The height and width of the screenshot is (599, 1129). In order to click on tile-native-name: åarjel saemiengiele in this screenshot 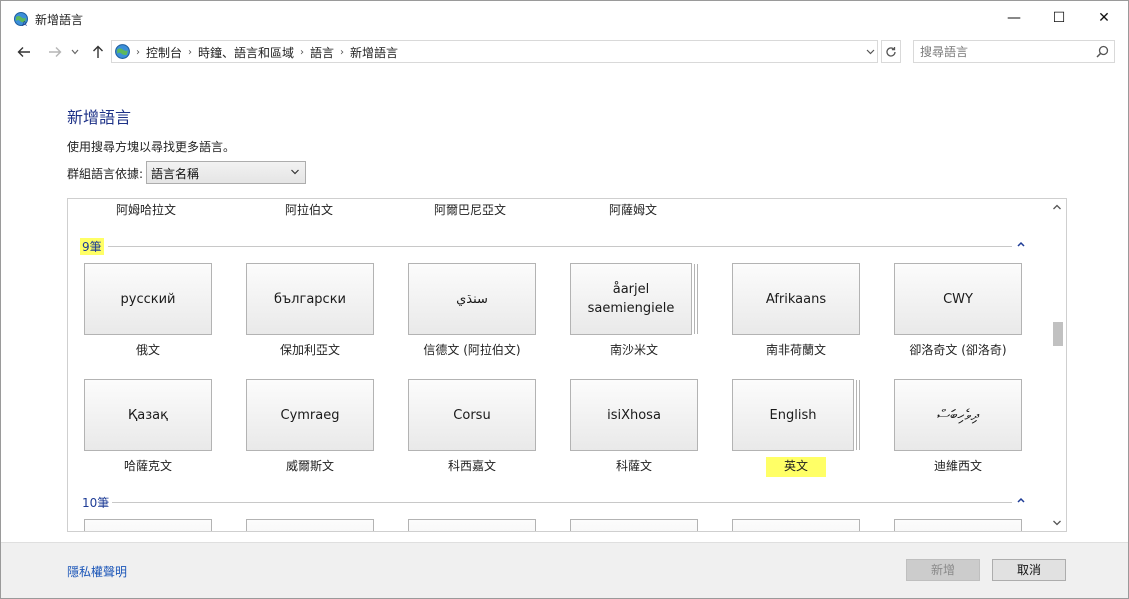, I will do `click(631, 299)`.